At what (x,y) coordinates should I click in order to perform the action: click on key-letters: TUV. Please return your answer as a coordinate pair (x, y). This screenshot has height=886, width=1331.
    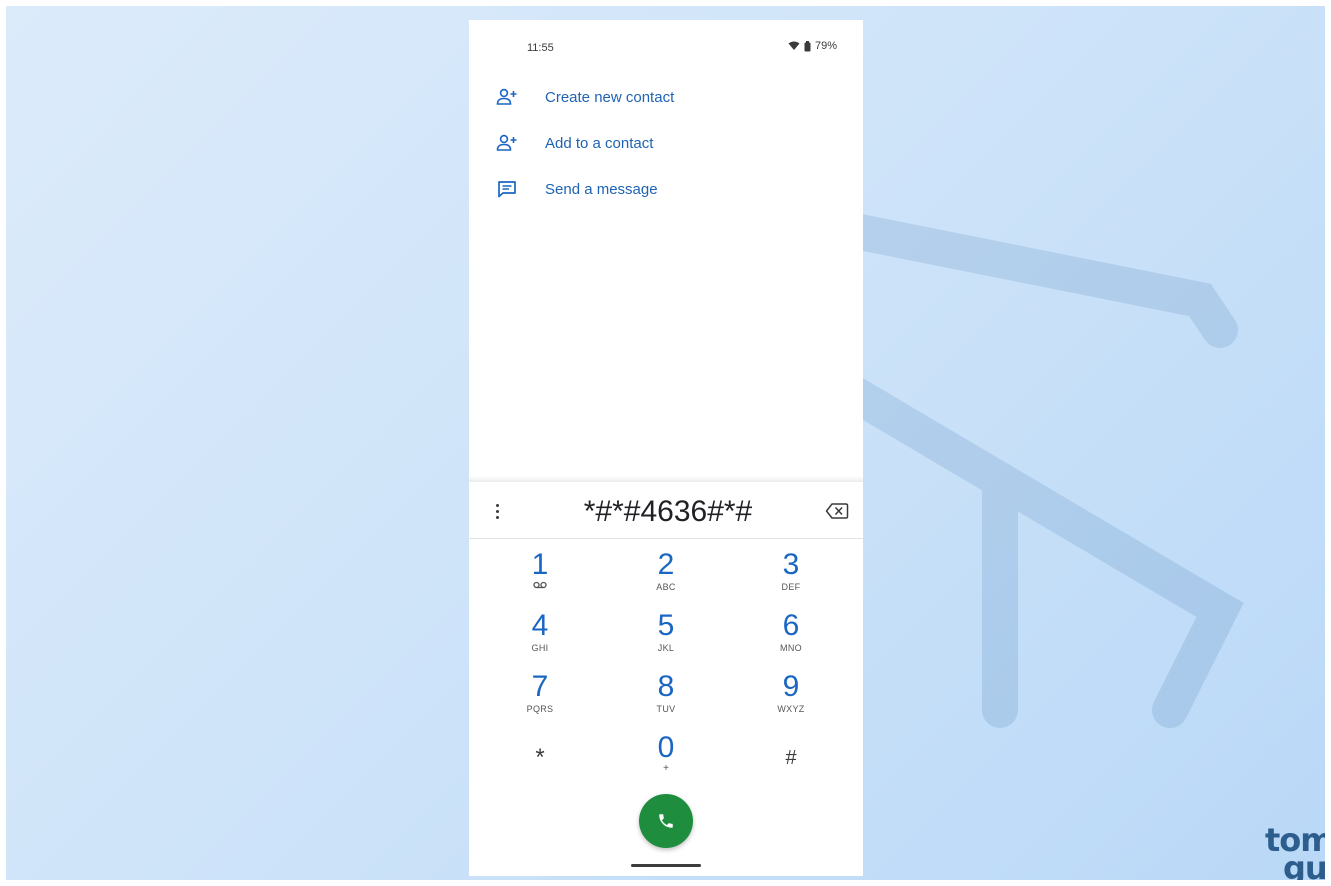
    Looking at the image, I should click on (666, 709).